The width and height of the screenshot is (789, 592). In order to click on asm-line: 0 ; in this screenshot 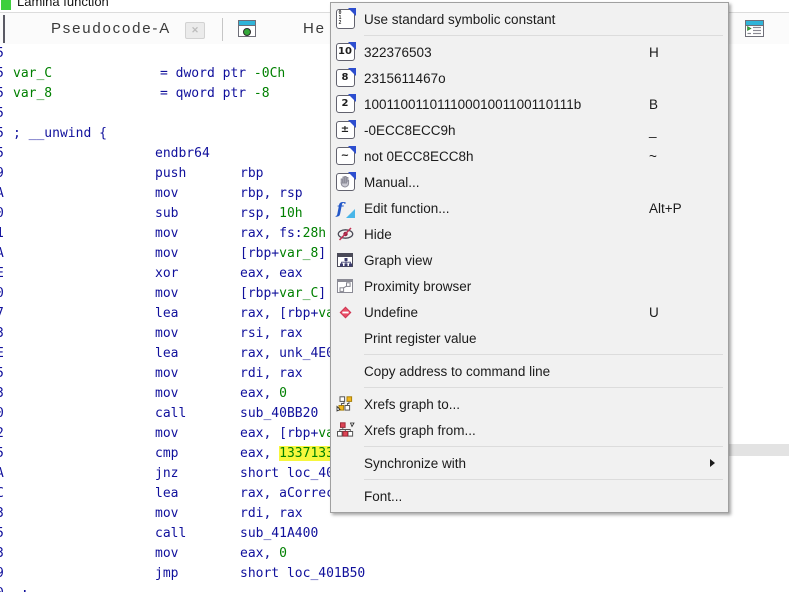, I will do `click(394, 588)`.